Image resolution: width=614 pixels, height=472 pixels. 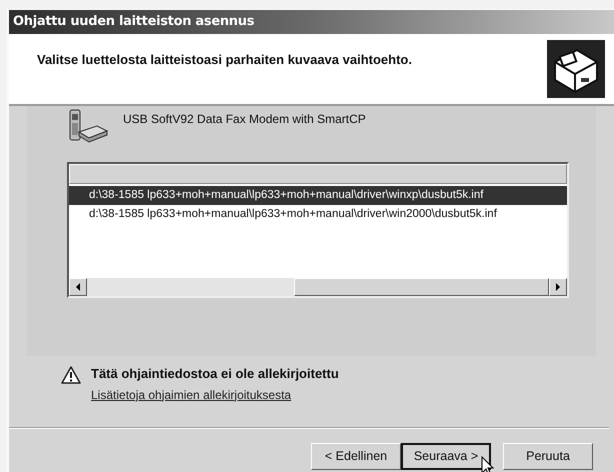 I want to click on dialog-button: Peruuta, so click(x=548, y=456).